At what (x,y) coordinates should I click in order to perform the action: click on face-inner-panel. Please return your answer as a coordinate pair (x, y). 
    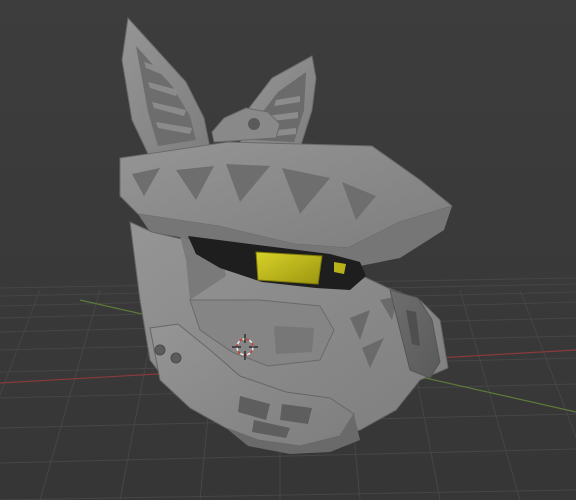
    Looking at the image, I should click on (294, 340).